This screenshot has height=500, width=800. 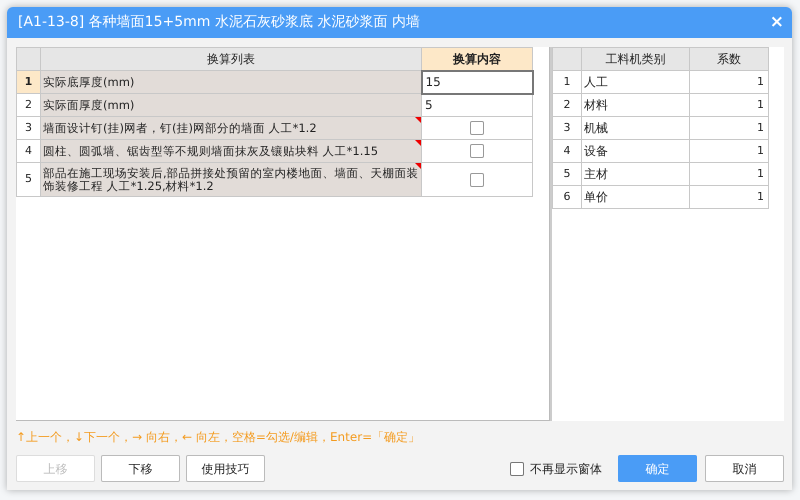 What do you see at coordinates (88, 81) in the screenshot?
I see `item-text: 实际底厚度(mm)` at bounding box center [88, 81].